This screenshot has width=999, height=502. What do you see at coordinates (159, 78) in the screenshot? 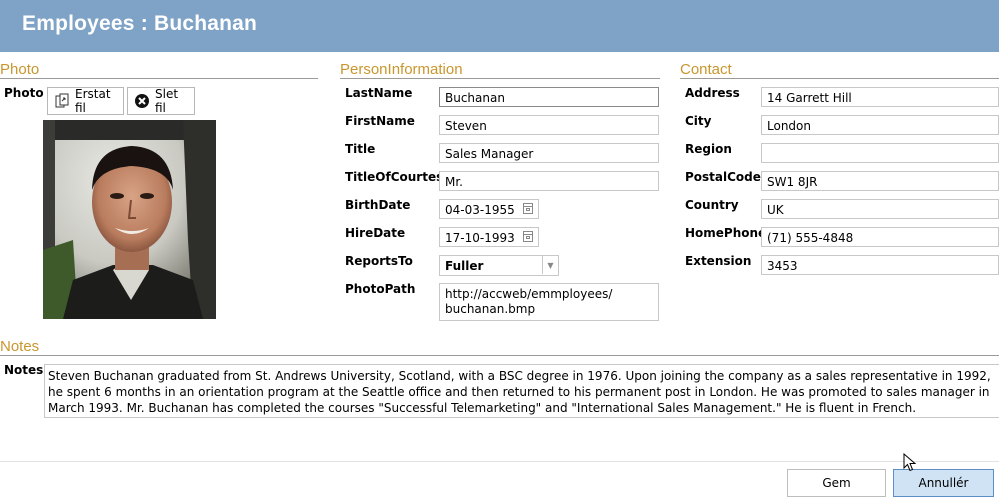
I see `group-divider-photo` at bounding box center [159, 78].